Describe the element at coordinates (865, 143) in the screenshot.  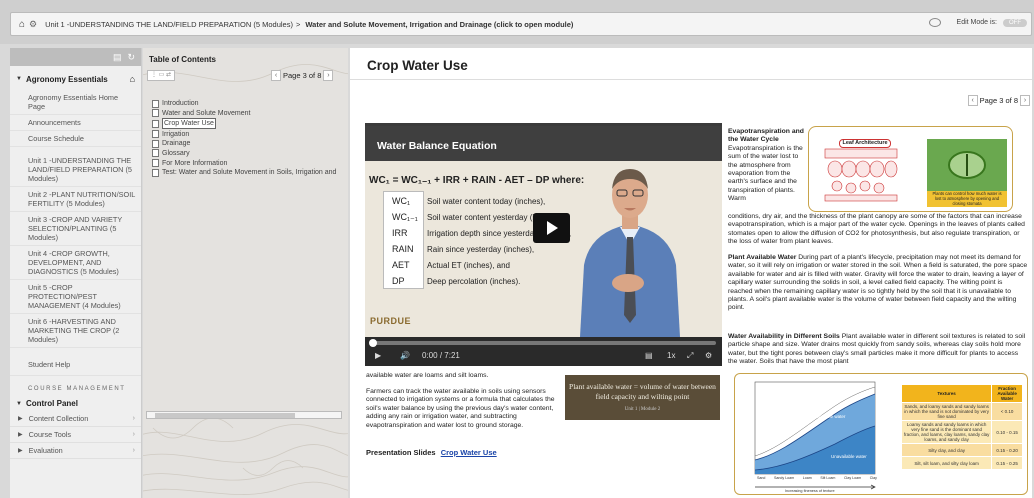
I see `leaf-figure-title: Leaf Architecture` at that location.